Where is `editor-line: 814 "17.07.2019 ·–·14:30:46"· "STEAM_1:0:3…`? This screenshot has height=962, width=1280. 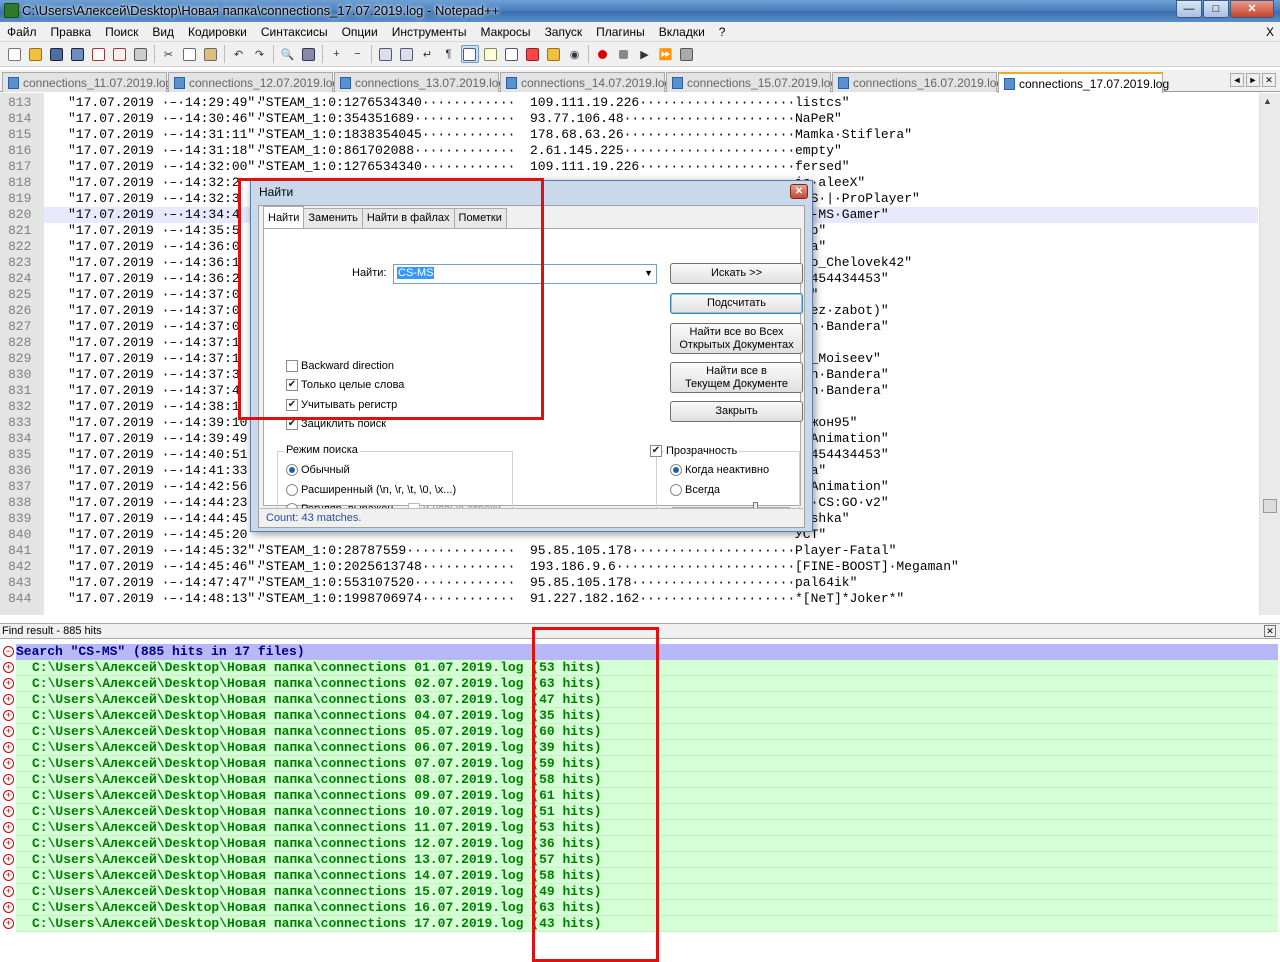 editor-line: 814 "17.07.2019 ·–·14:30:46"· "STEAM_1:0:3… is located at coordinates (629, 119).